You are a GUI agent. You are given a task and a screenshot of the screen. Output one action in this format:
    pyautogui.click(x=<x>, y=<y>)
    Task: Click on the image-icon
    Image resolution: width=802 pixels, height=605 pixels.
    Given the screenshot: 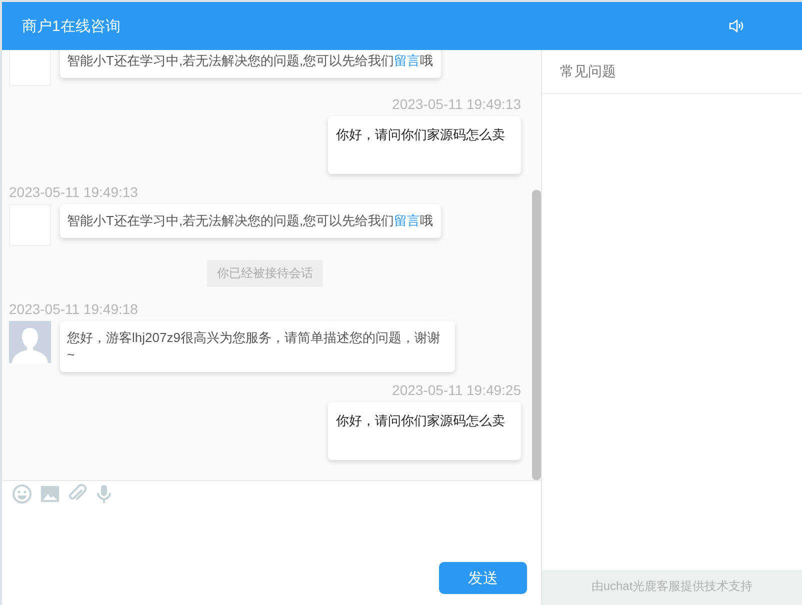 What is the action you would take?
    pyautogui.click(x=50, y=494)
    